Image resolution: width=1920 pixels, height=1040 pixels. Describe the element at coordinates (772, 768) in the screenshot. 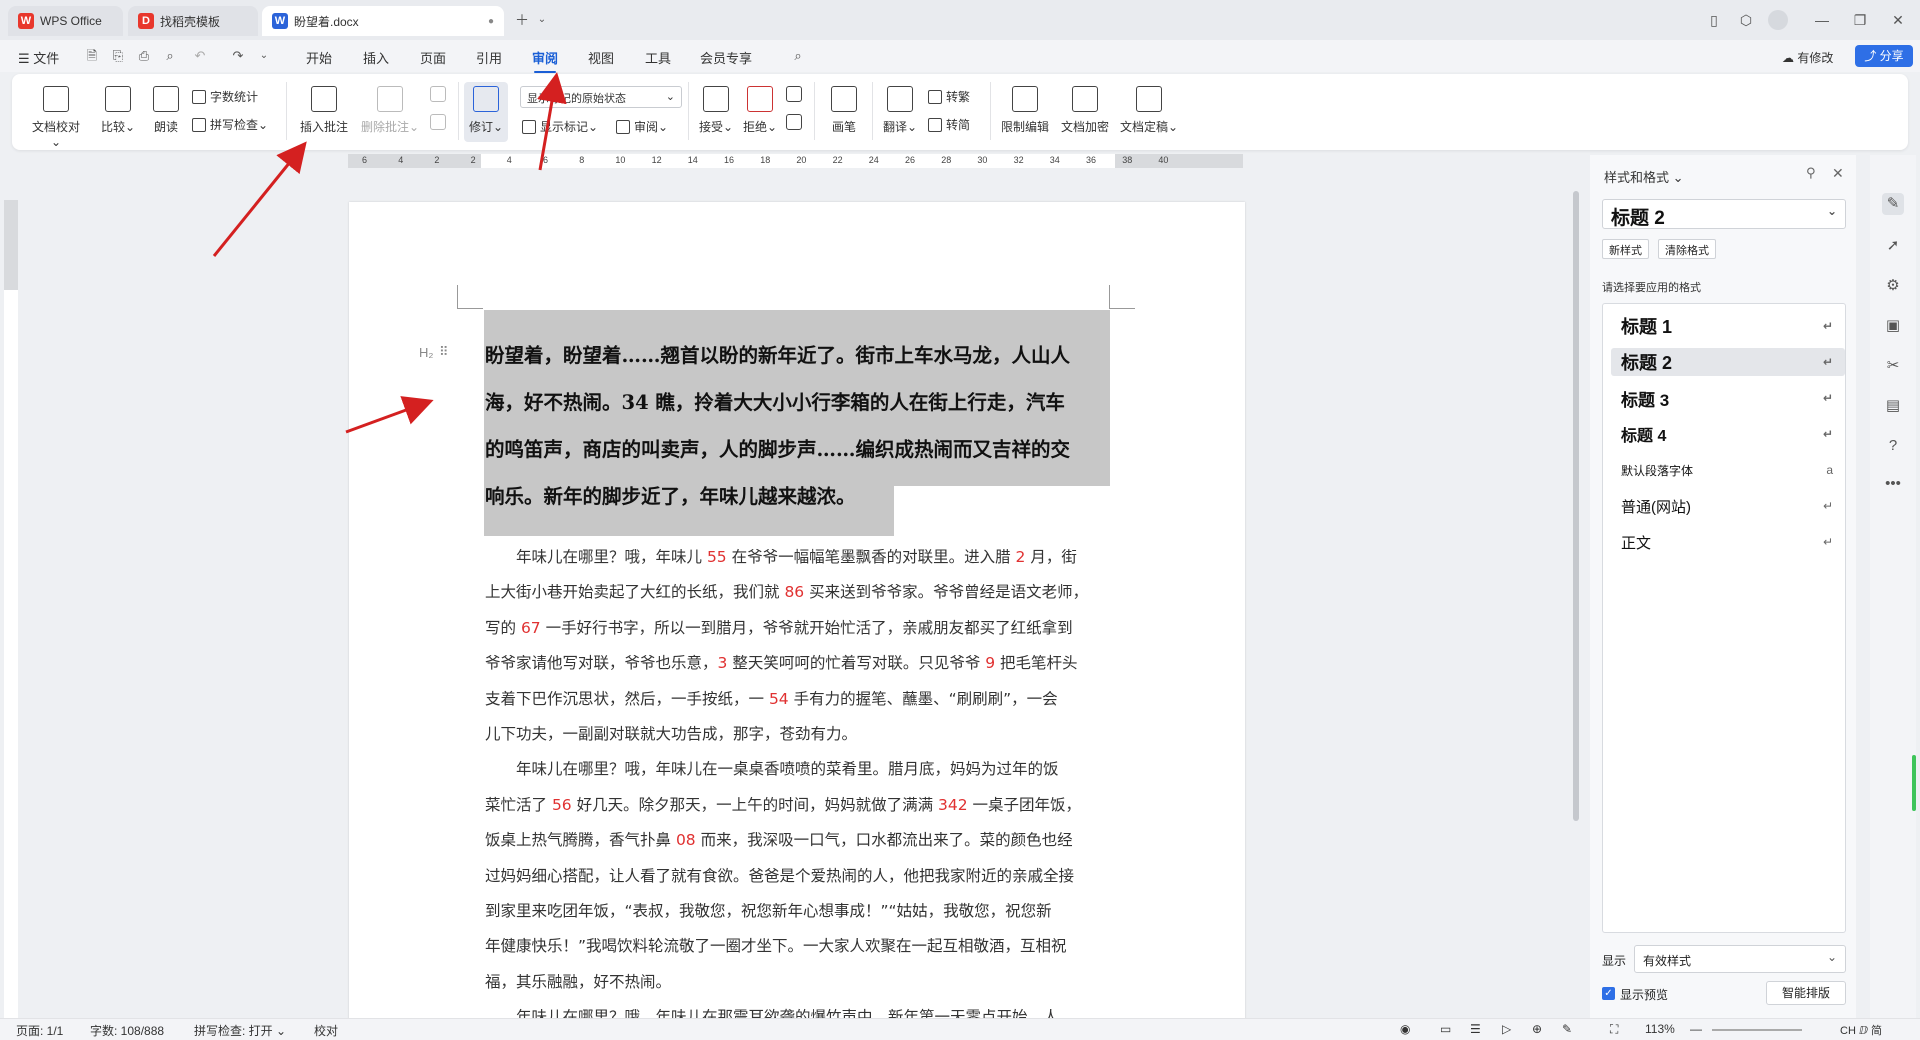

I see `body-line: 年味儿在哪里？哦，年味儿在一桌桌香喷喷的菜肴里。腊月底，妈妈为过年的饭` at that location.